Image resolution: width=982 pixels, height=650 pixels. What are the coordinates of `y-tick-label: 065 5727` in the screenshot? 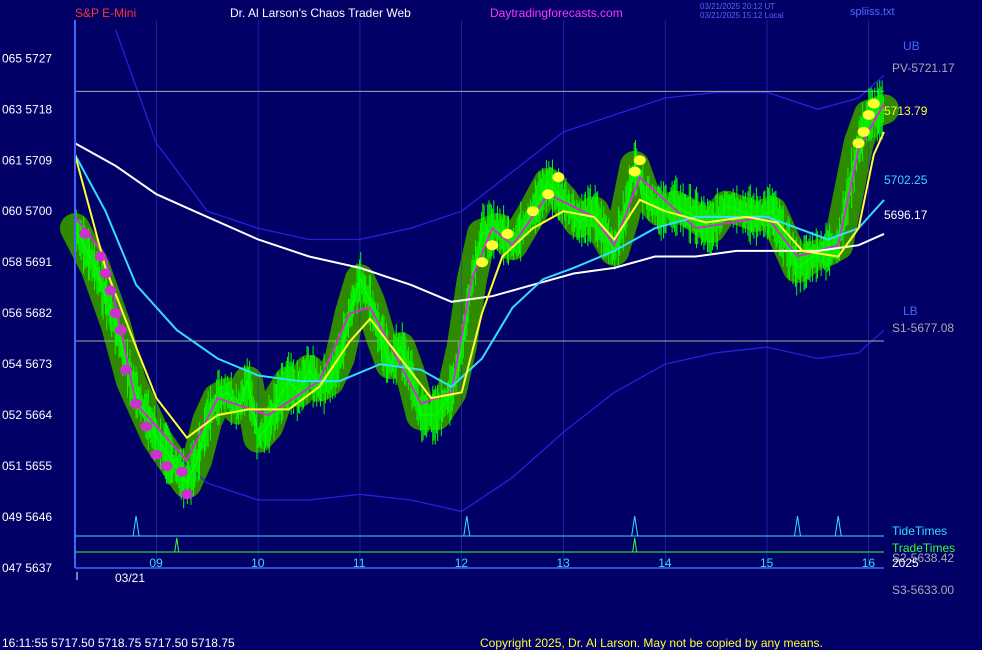 It's located at (27, 58).